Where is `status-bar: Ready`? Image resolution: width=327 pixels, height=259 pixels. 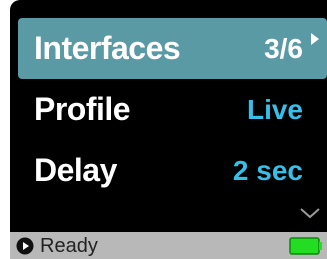 status-bar: Ready is located at coordinates (168, 245).